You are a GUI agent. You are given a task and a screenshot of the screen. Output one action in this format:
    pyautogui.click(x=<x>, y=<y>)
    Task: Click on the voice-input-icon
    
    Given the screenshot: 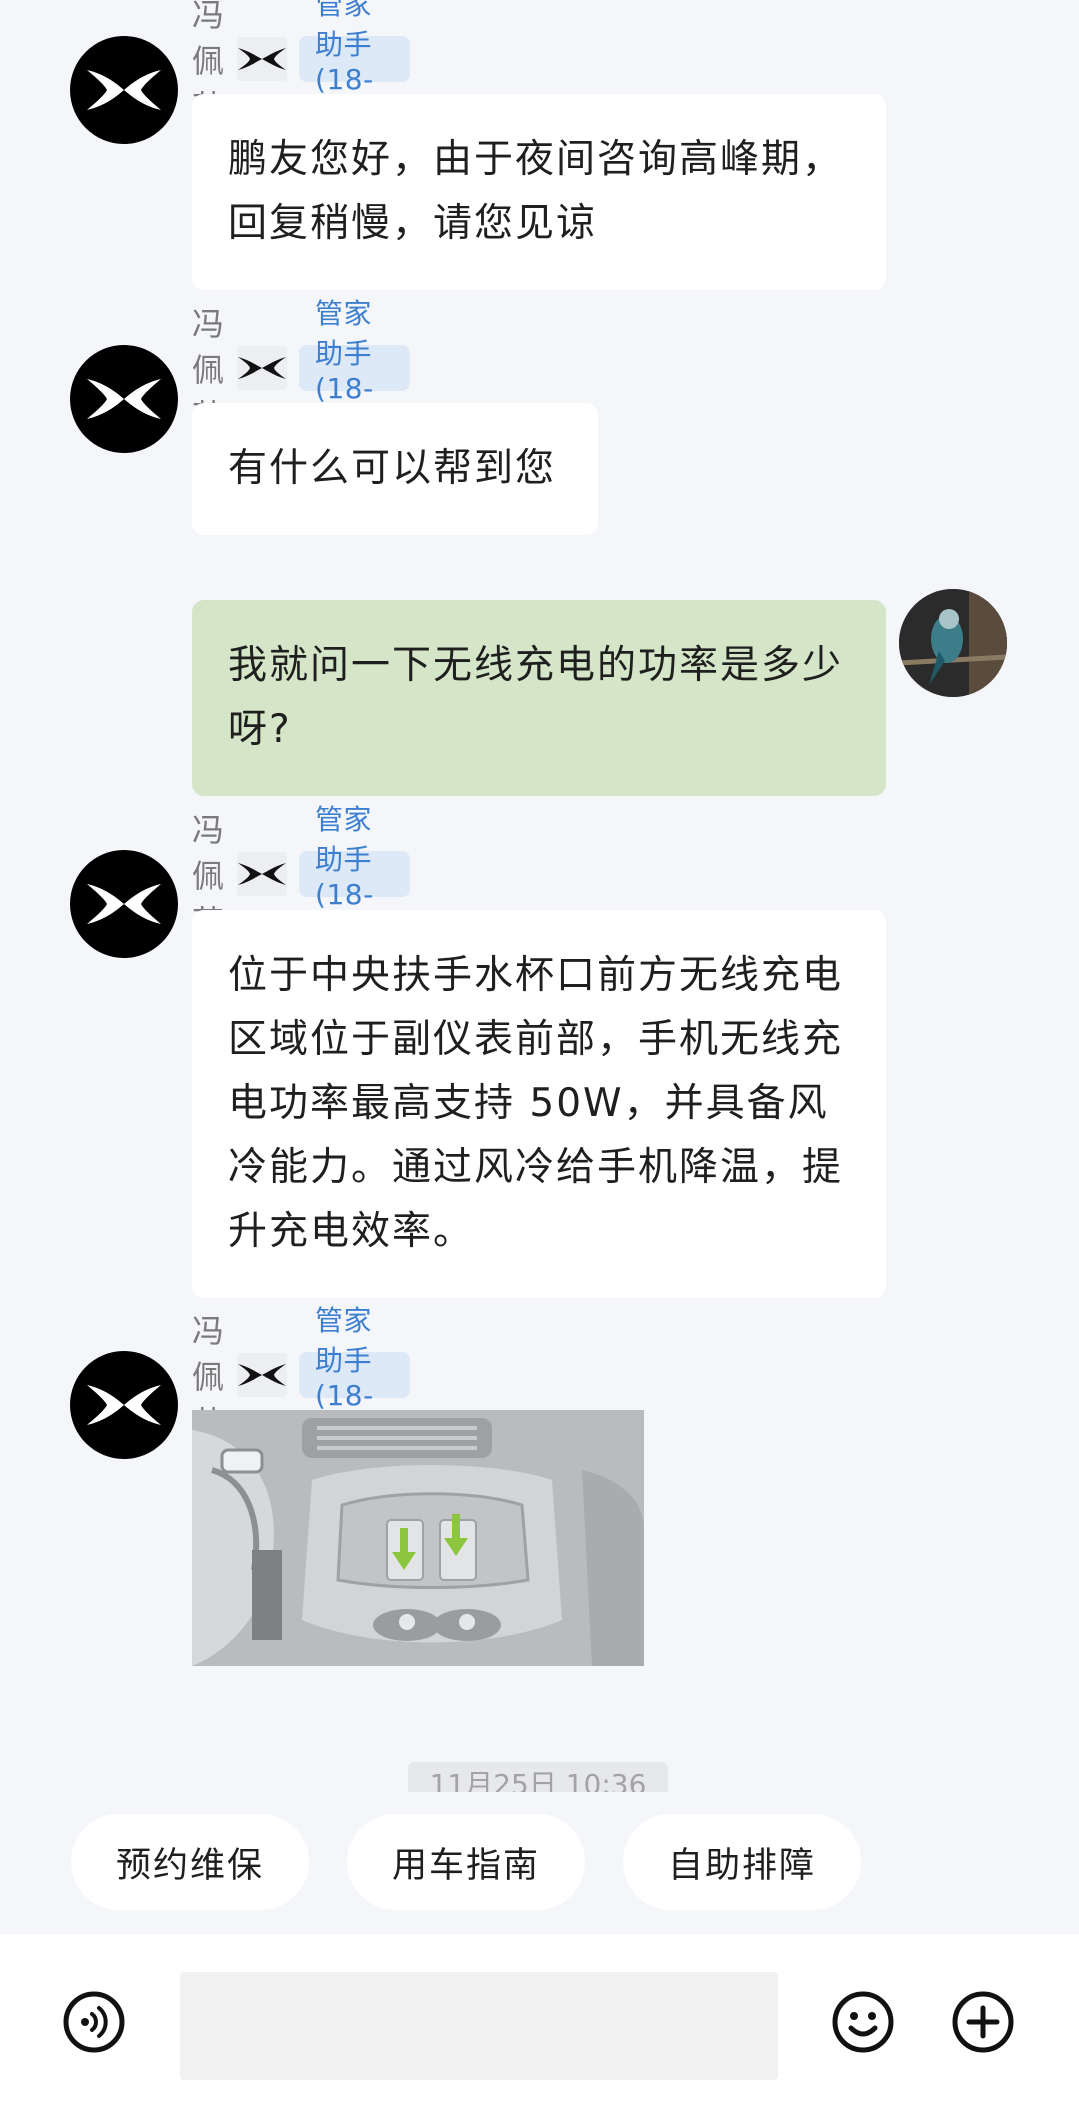 What is the action you would take?
    pyautogui.click(x=94, y=2022)
    